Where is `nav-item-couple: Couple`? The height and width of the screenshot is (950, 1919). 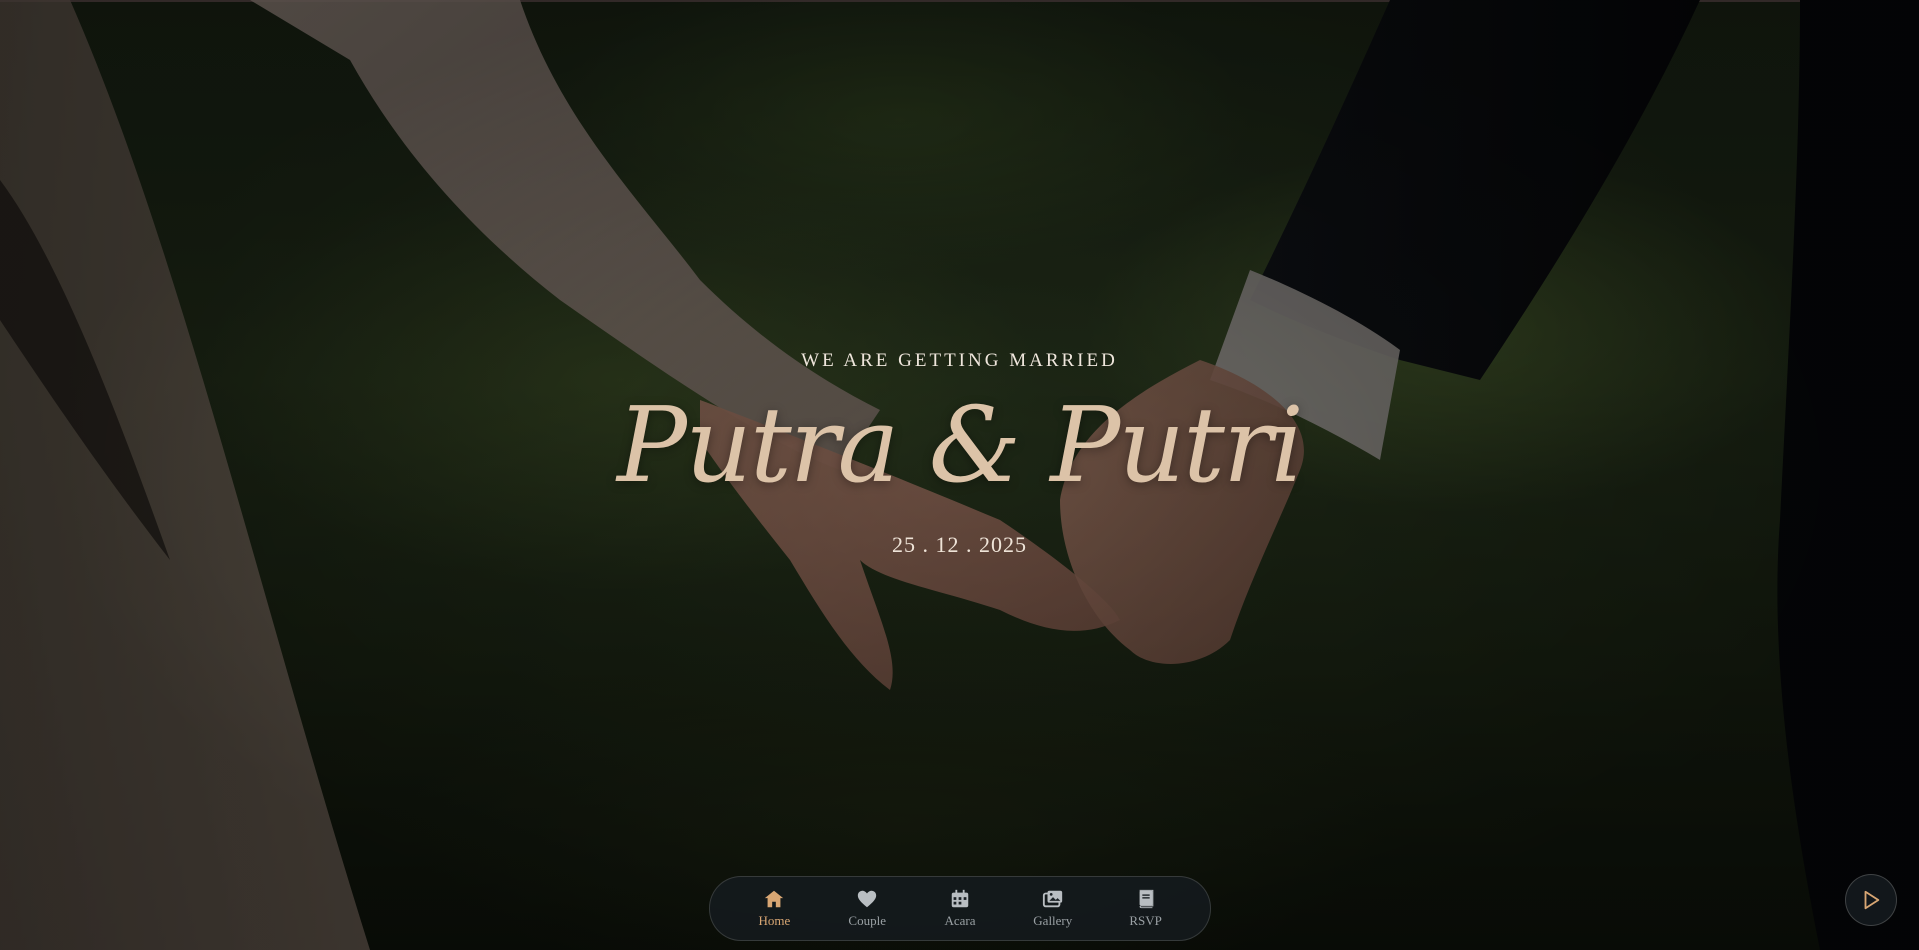
nav-item-couple: Couple is located at coordinates (867, 908).